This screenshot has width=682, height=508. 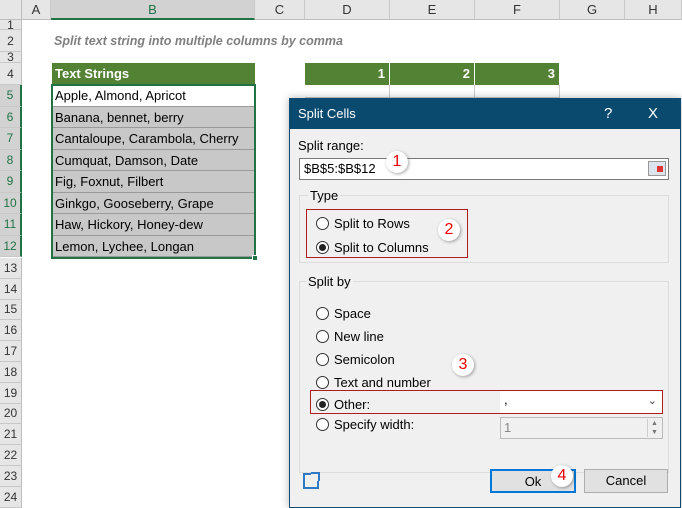 I want to click on split-to-rows-radio: Split to Rows, so click(x=363, y=223).